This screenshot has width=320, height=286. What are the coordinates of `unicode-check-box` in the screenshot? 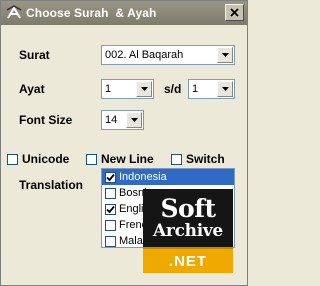 It's located at (12, 159).